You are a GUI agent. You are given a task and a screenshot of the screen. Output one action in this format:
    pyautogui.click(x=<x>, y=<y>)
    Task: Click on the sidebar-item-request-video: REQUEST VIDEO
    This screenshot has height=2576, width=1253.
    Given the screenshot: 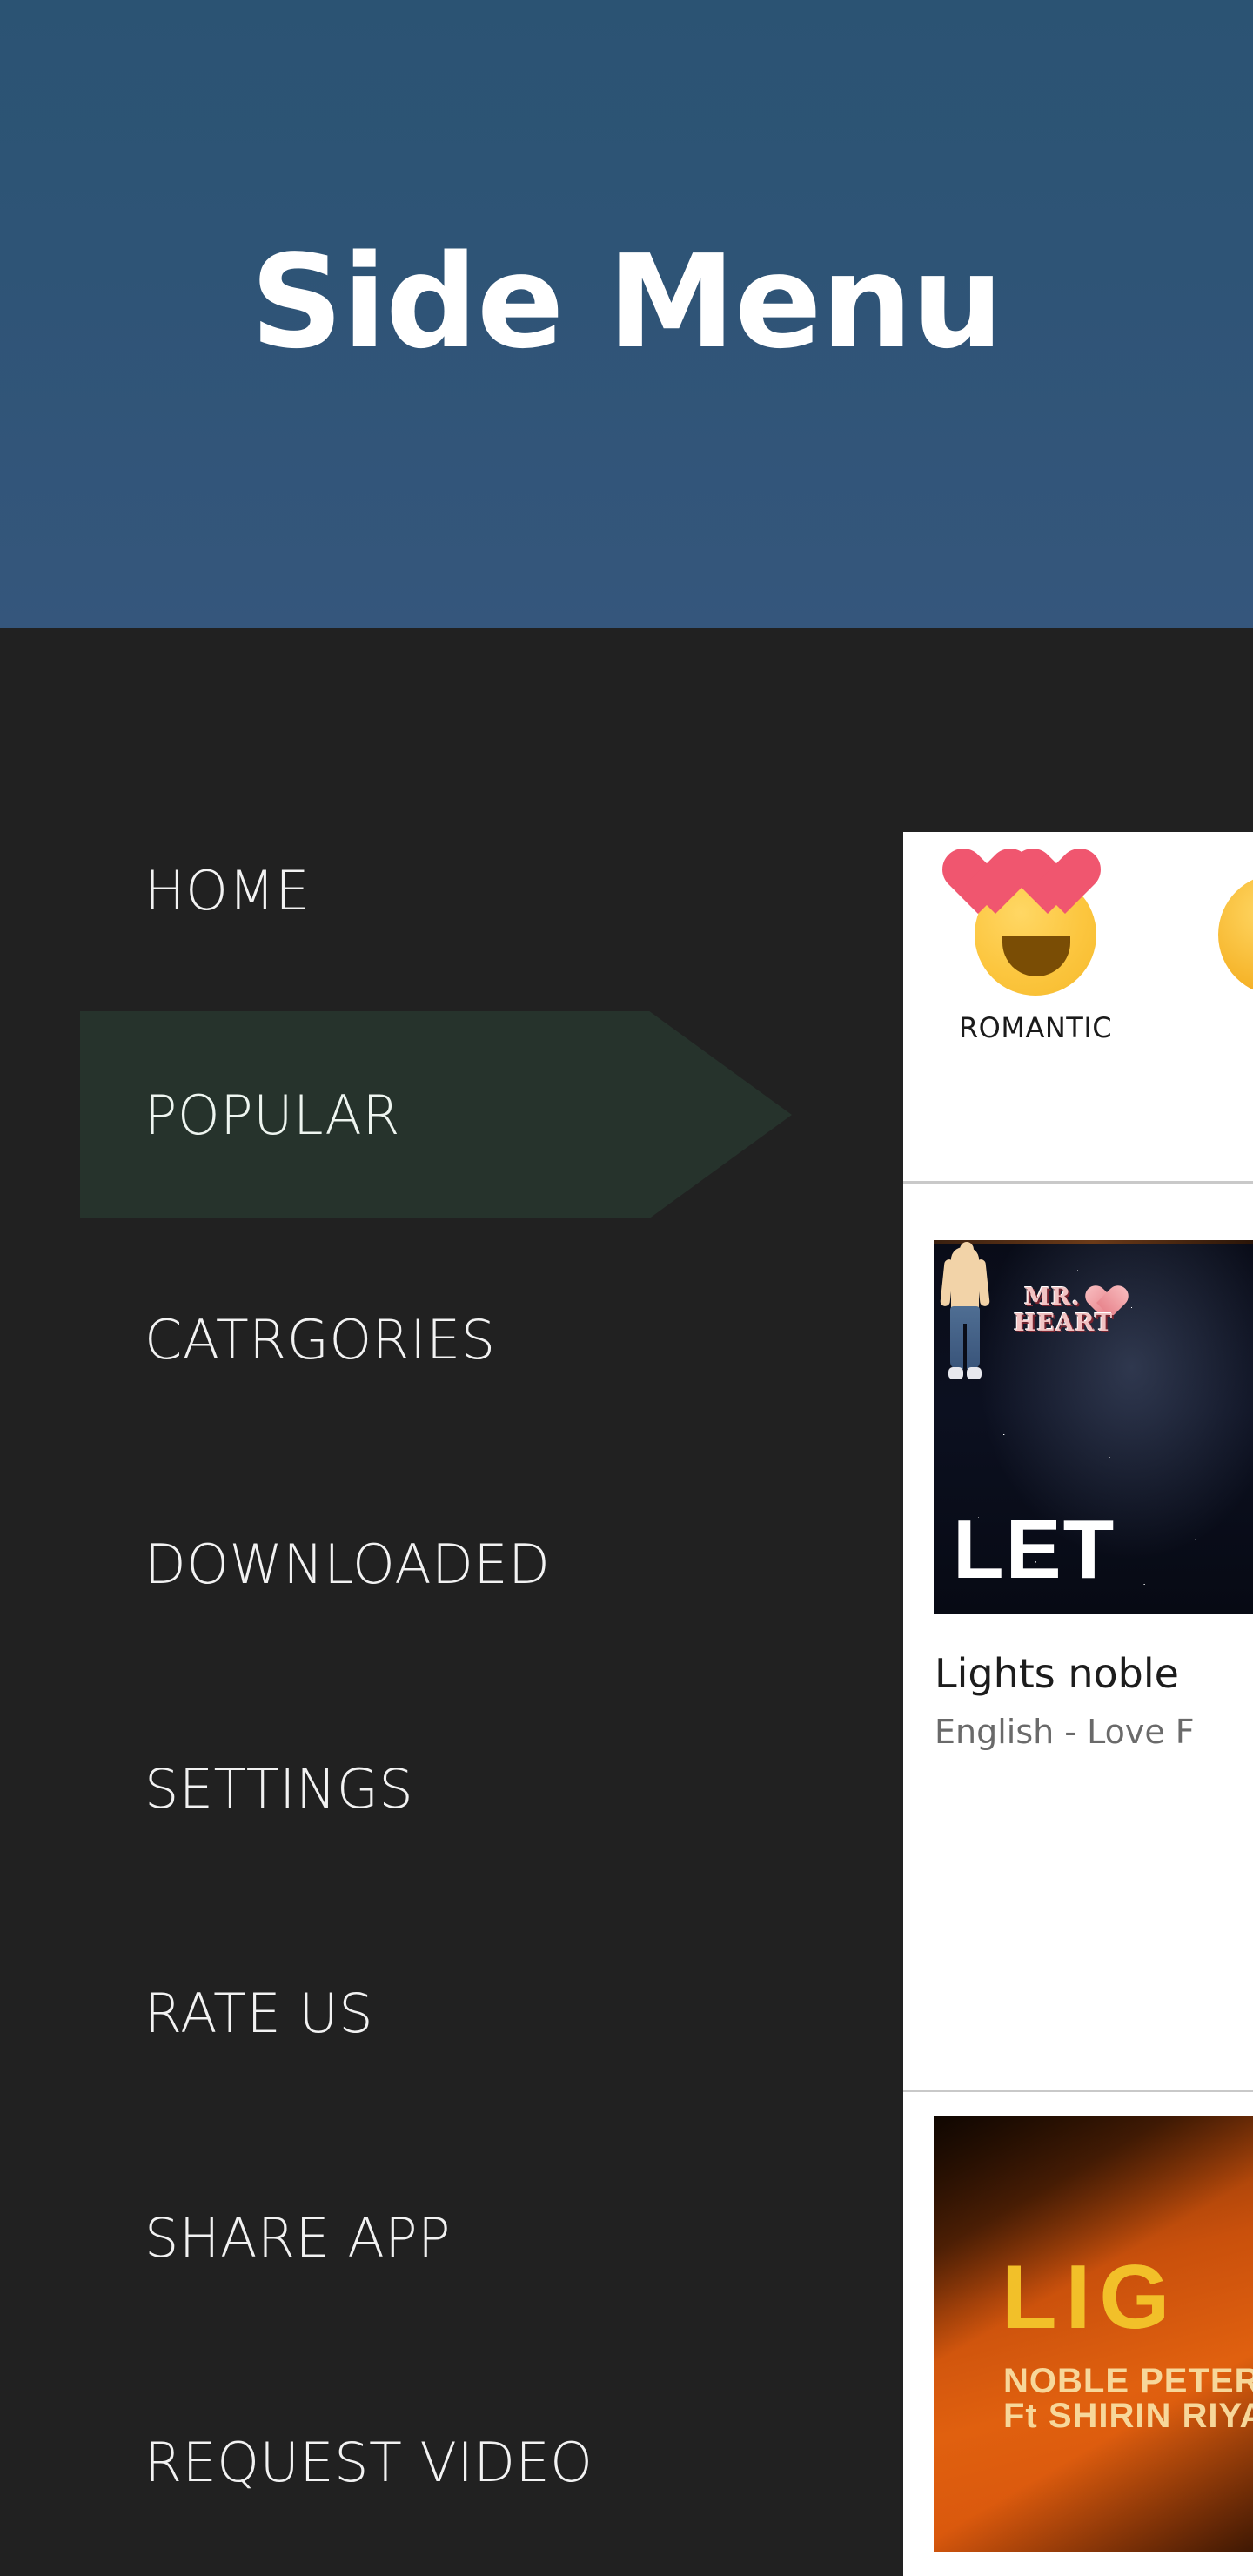 What is the action you would take?
    pyautogui.click(x=451, y=2462)
    